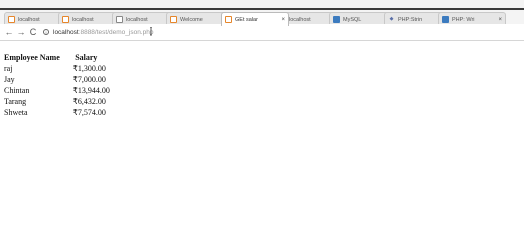 This screenshot has width=524, height=252. Describe the element at coordinates (58, 112) in the screenshot. I see `table-row: Shweta ₹7,574.00` at that location.